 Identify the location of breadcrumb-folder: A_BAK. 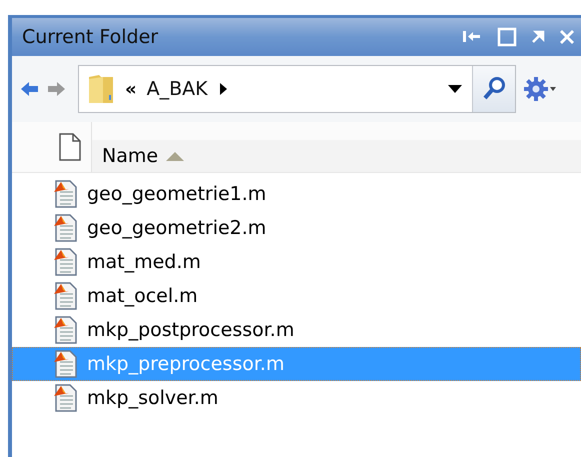
(177, 89).